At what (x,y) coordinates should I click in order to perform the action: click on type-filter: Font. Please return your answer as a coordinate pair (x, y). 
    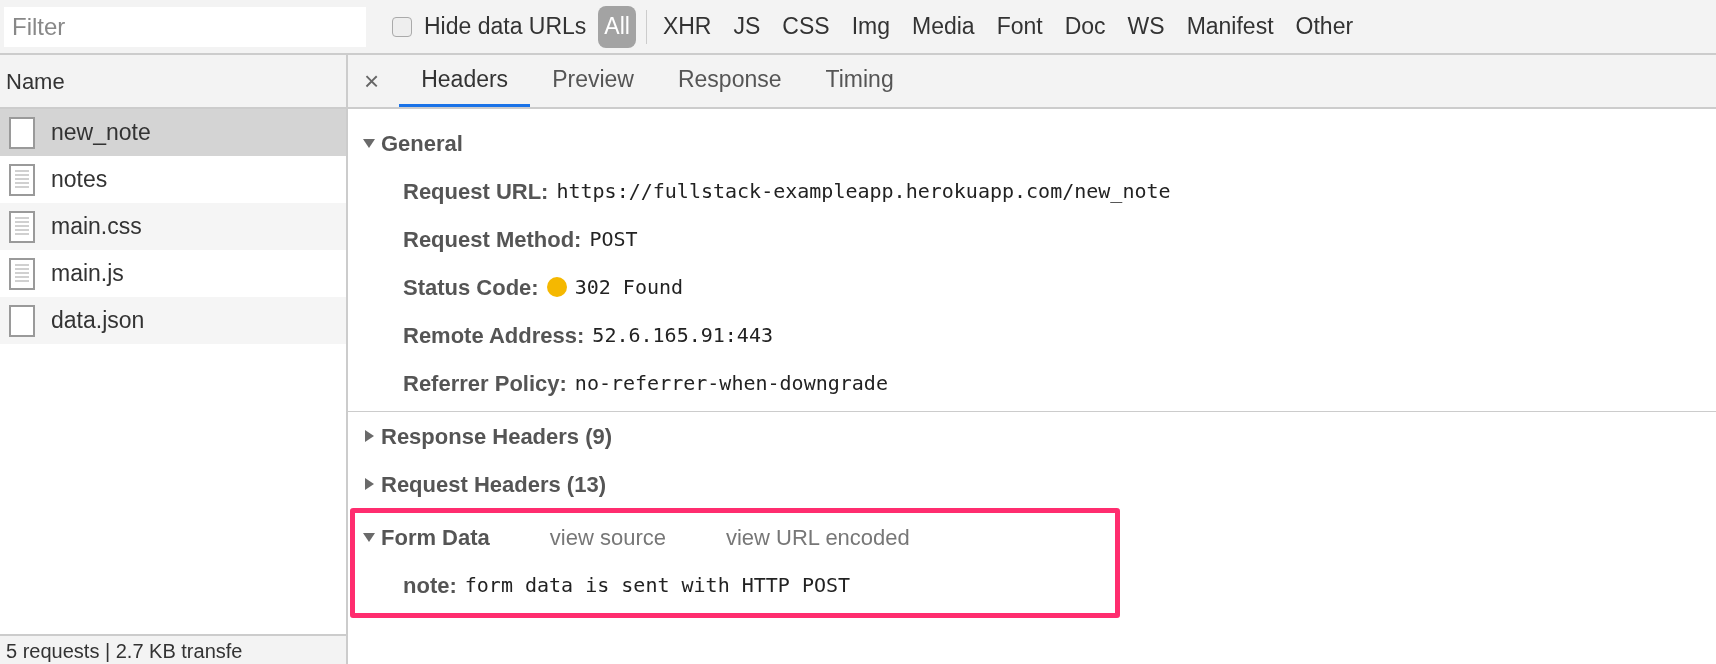
    Looking at the image, I should click on (1019, 26).